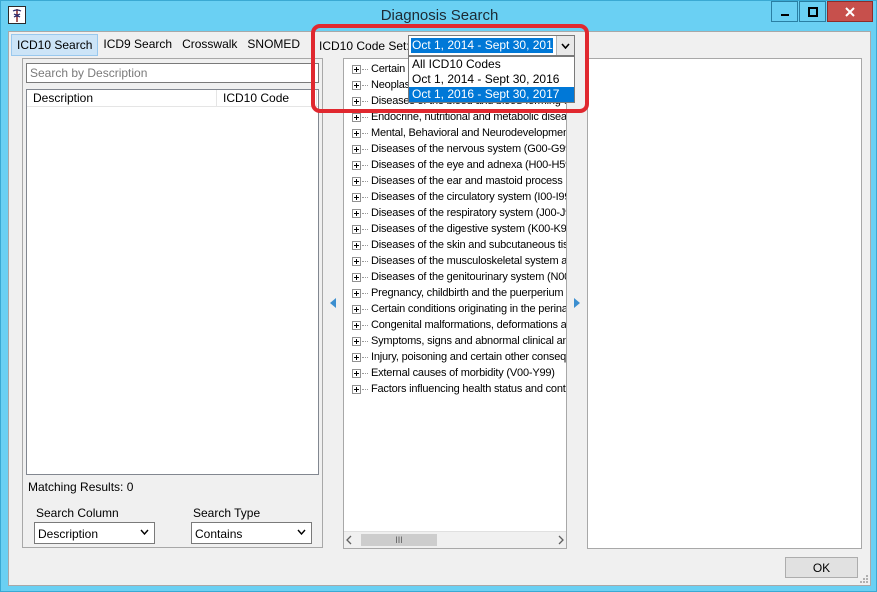  What do you see at coordinates (455, 539) in the screenshot?
I see `tree-horizontal-scrollbar: III` at bounding box center [455, 539].